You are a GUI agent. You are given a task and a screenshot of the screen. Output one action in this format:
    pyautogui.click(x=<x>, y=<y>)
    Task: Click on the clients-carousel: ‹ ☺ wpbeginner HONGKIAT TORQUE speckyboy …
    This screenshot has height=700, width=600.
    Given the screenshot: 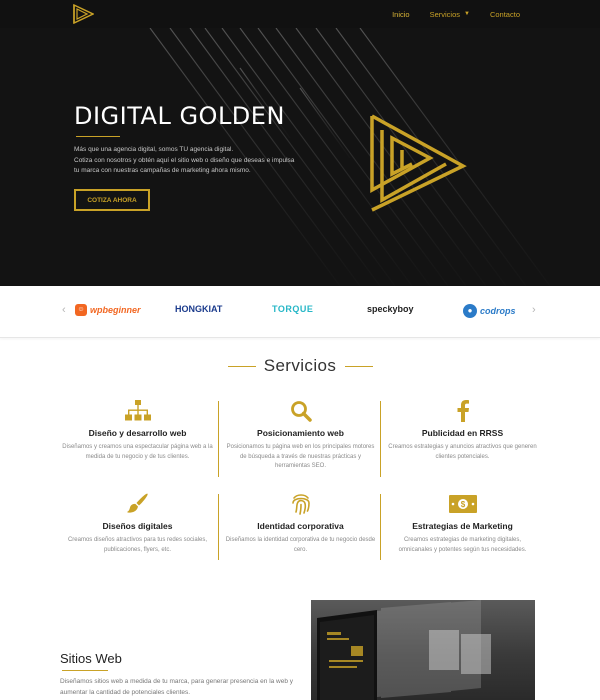 What is the action you would take?
    pyautogui.click(x=300, y=312)
    